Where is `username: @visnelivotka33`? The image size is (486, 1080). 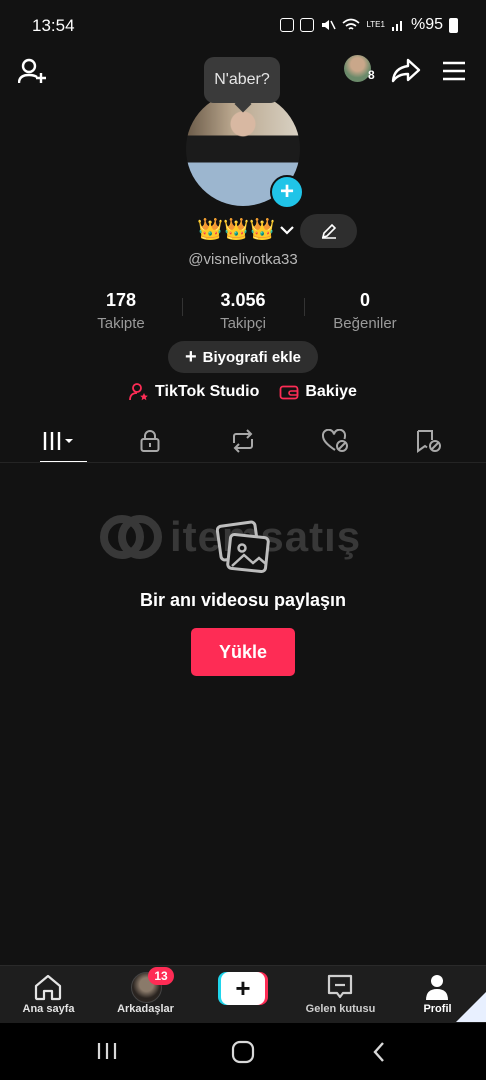
username: @visnelivotka33 is located at coordinates (243, 259).